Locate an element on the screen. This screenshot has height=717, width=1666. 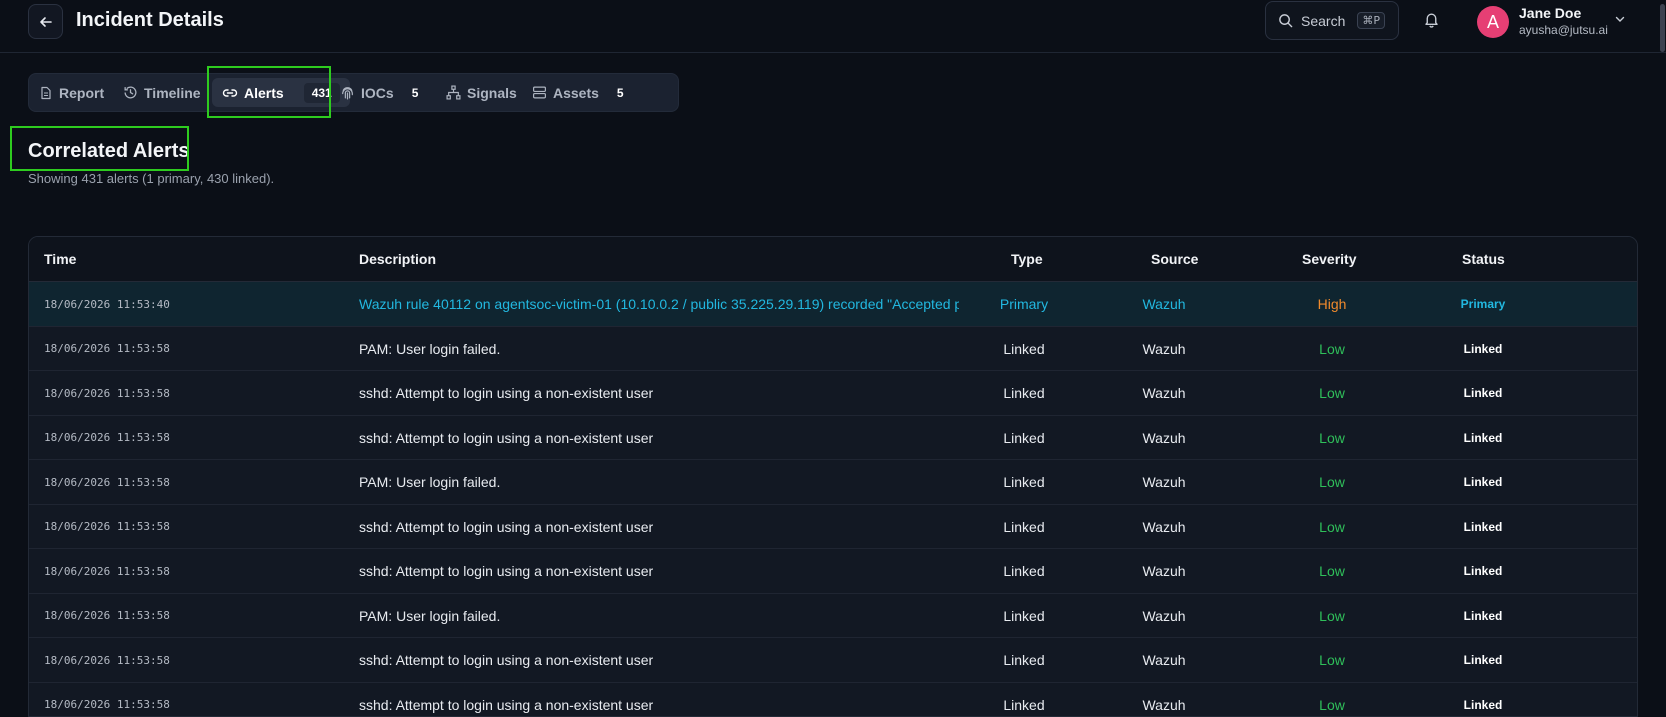
document-icon is located at coordinates (46, 92).